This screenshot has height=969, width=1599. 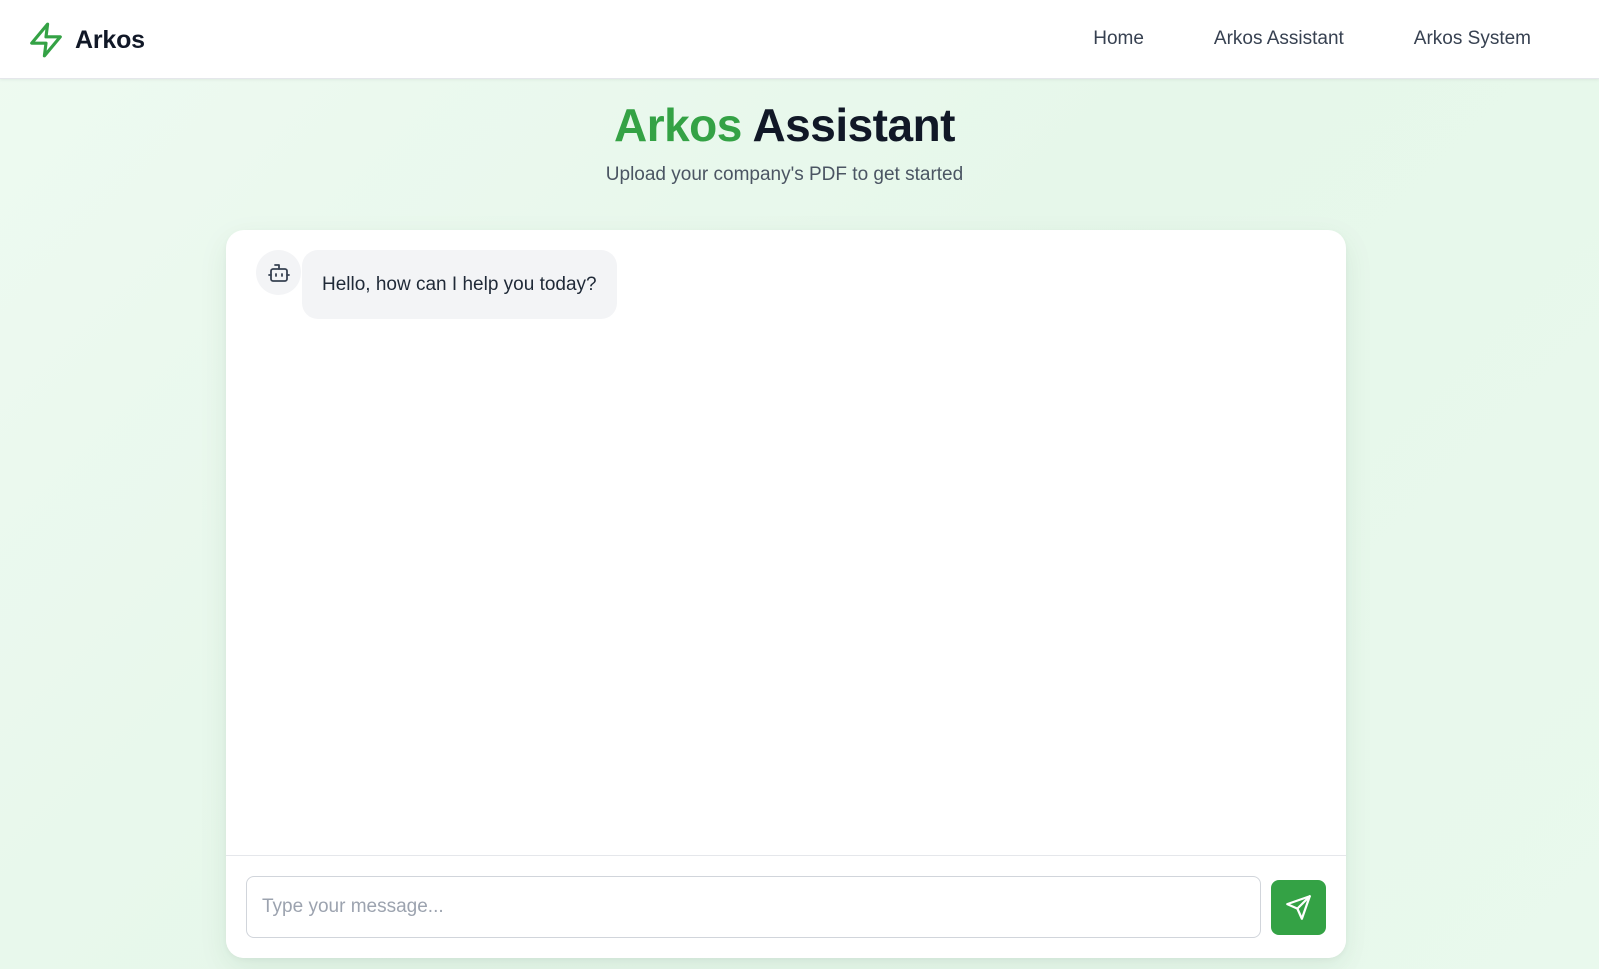 I want to click on bot-avatar, so click(x=278, y=272).